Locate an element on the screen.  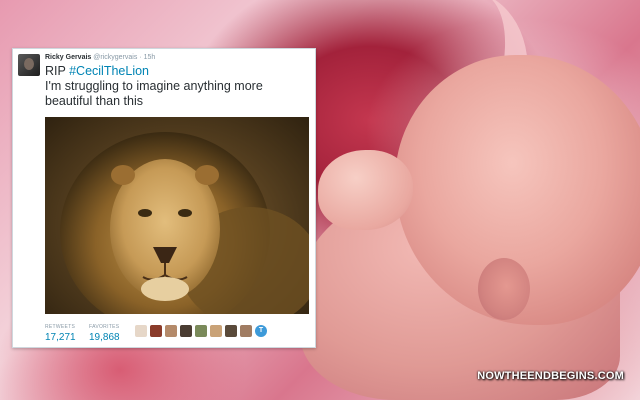
retweets-count: 17,271 is located at coordinates (60, 337).